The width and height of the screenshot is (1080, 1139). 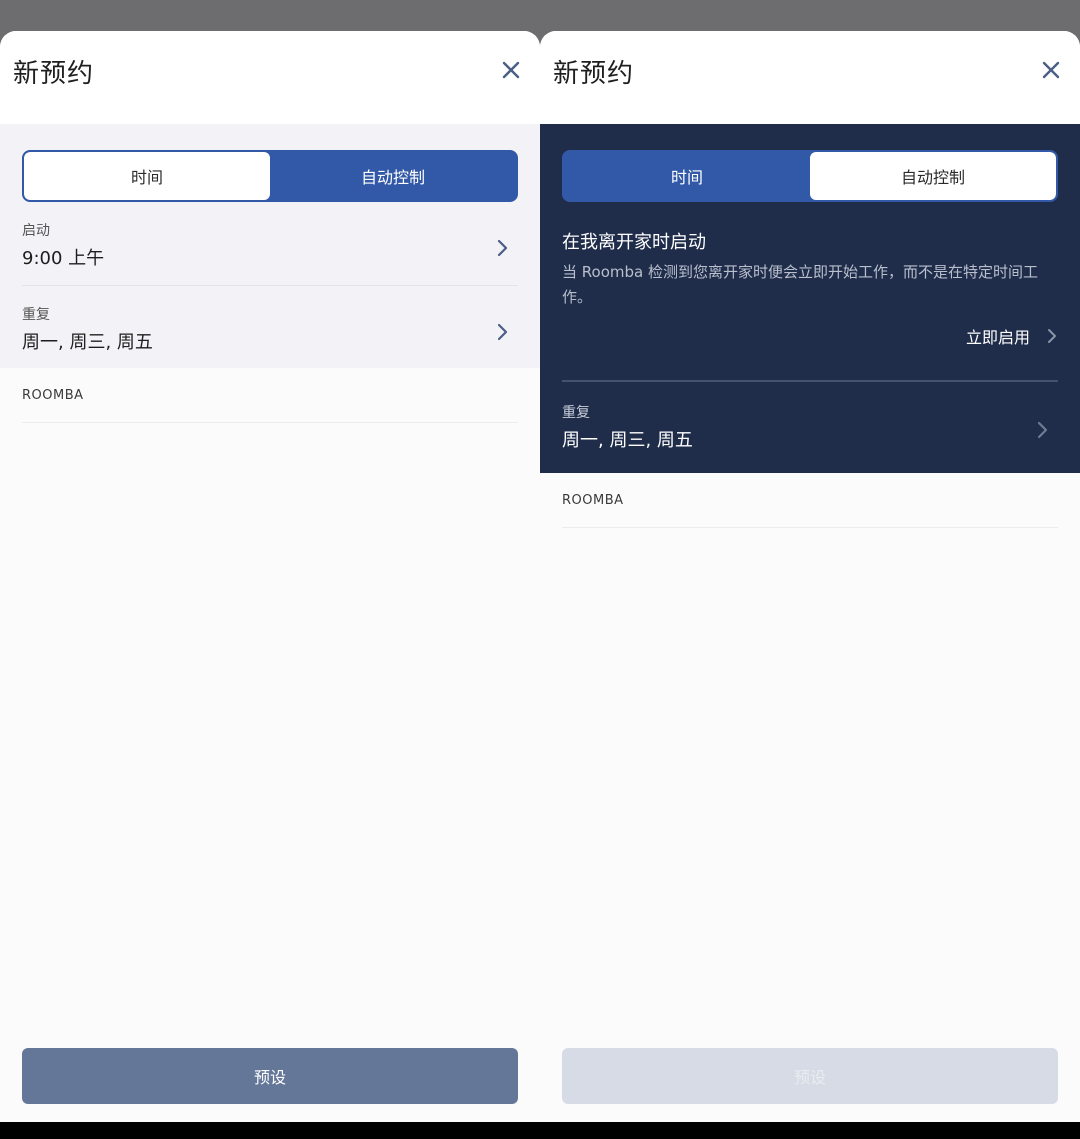 I want to click on schedule-panel: 时间 自动控制 启动 9:00 上午 重复 周一, 周三, 周五, so click(x=270, y=246).